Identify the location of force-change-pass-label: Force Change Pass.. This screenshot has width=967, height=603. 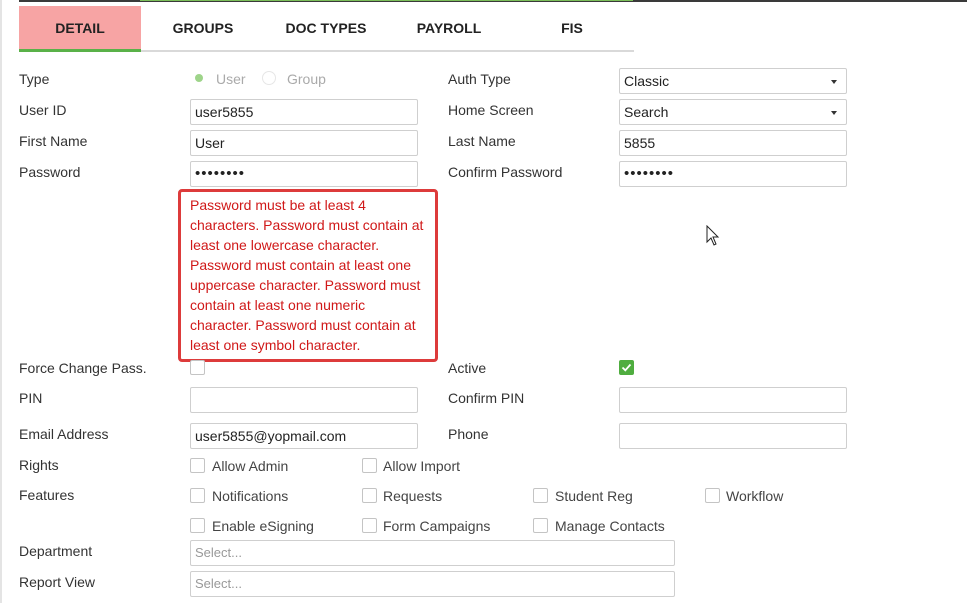
(83, 368).